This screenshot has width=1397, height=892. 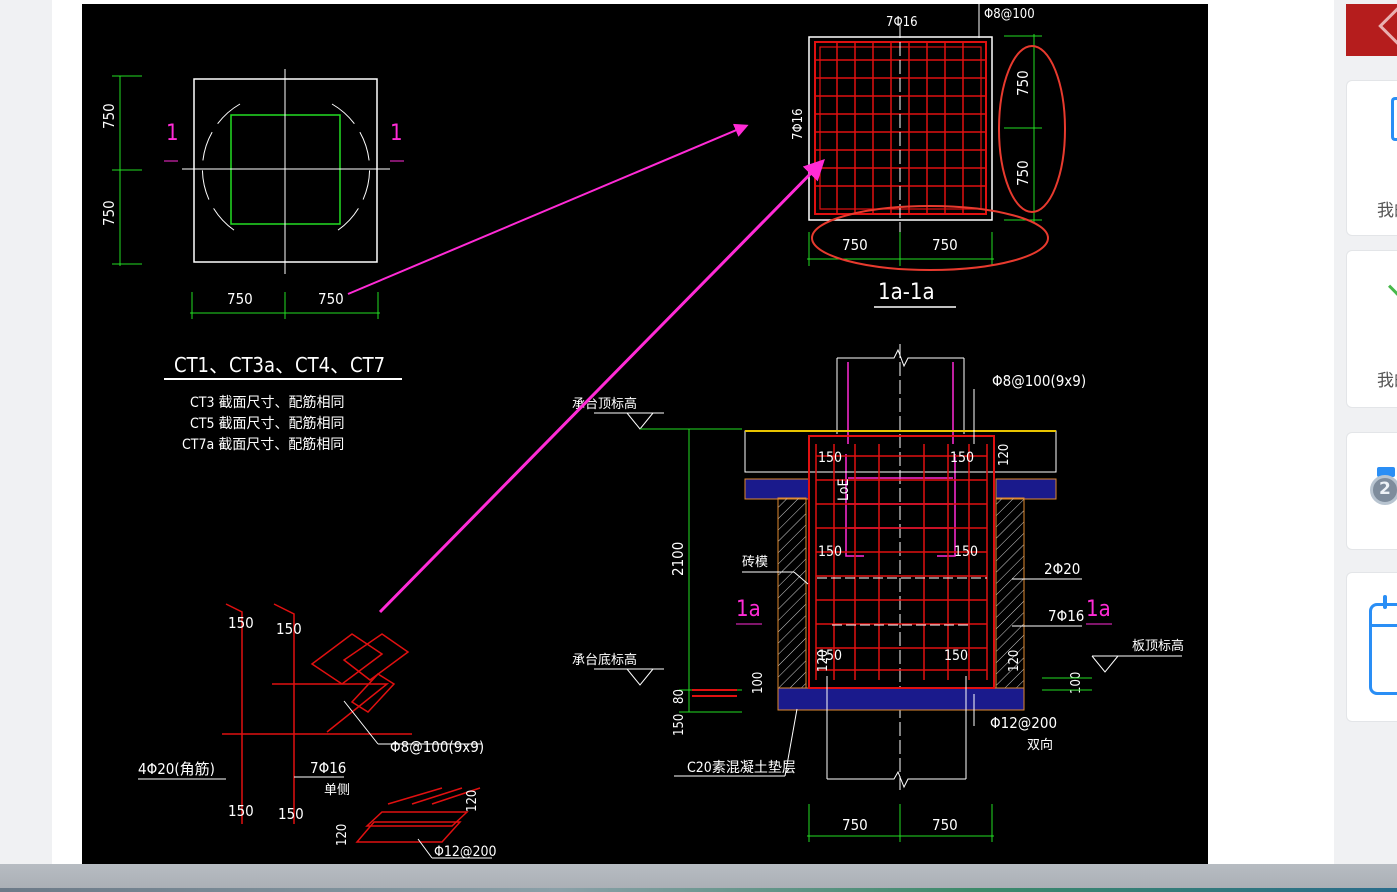 I want to click on elev-cap-bottom-level: 承台底标高, so click(x=604, y=660).